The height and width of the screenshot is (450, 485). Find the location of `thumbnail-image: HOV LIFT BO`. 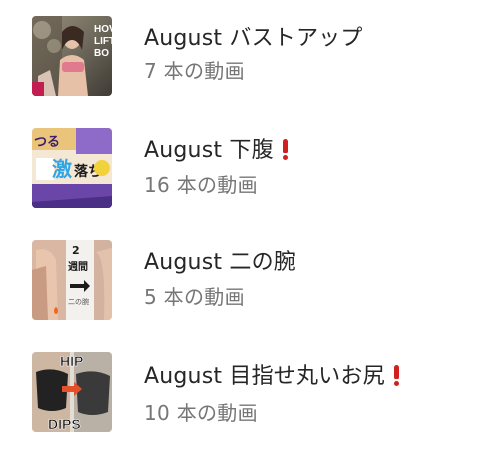

thumbnail-image: HOV LIFT BO is located at coordinates (72, 56).